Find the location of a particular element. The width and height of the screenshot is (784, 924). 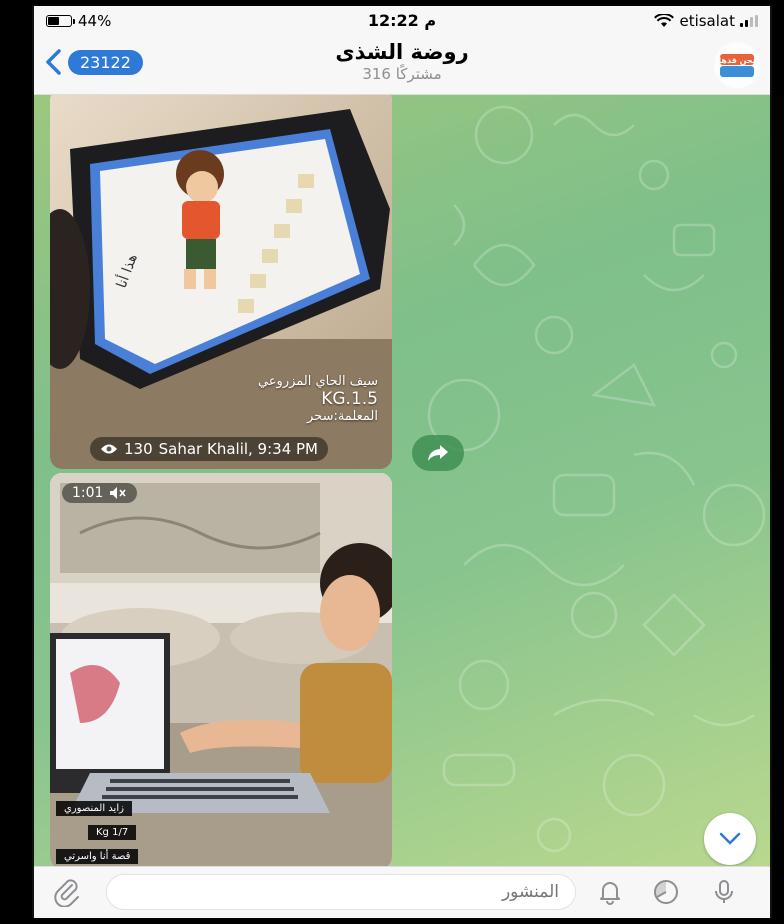

subscriber-count: 316 مشتركًا is located at coordinates (402, 74).